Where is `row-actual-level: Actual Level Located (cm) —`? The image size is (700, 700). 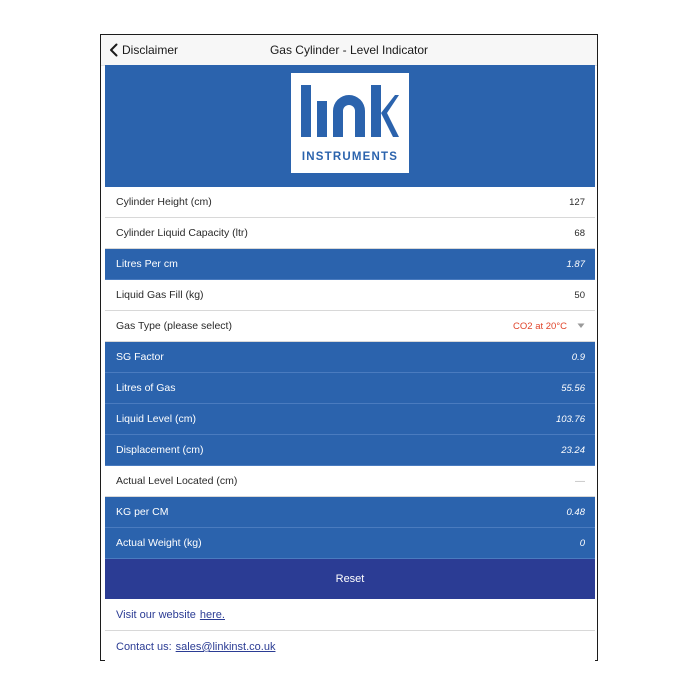
row-actual-level: Actual Level Located (cm) — is located at coordinates (350, 481).